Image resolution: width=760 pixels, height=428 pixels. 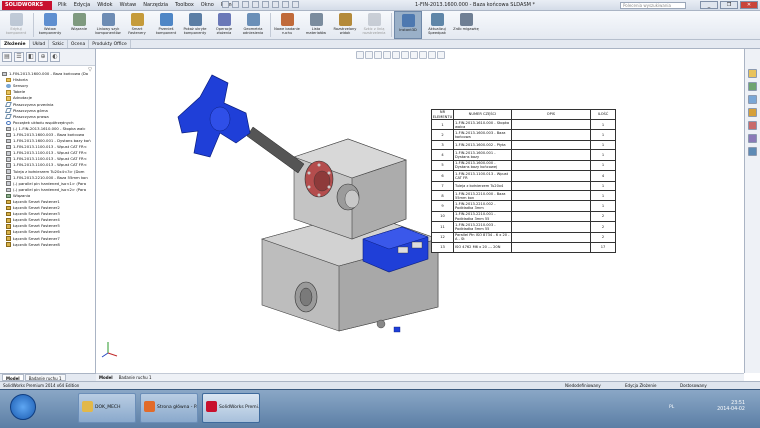 I want to click on solidworks-logo: SOLIDWORKS, so click(x=27, y=5).